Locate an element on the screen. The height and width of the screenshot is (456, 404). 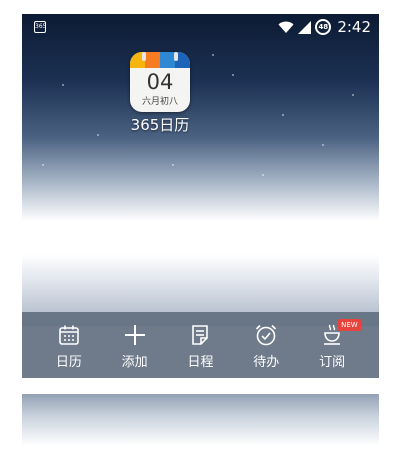
schedule-icon is located at coordinates (200, 335).